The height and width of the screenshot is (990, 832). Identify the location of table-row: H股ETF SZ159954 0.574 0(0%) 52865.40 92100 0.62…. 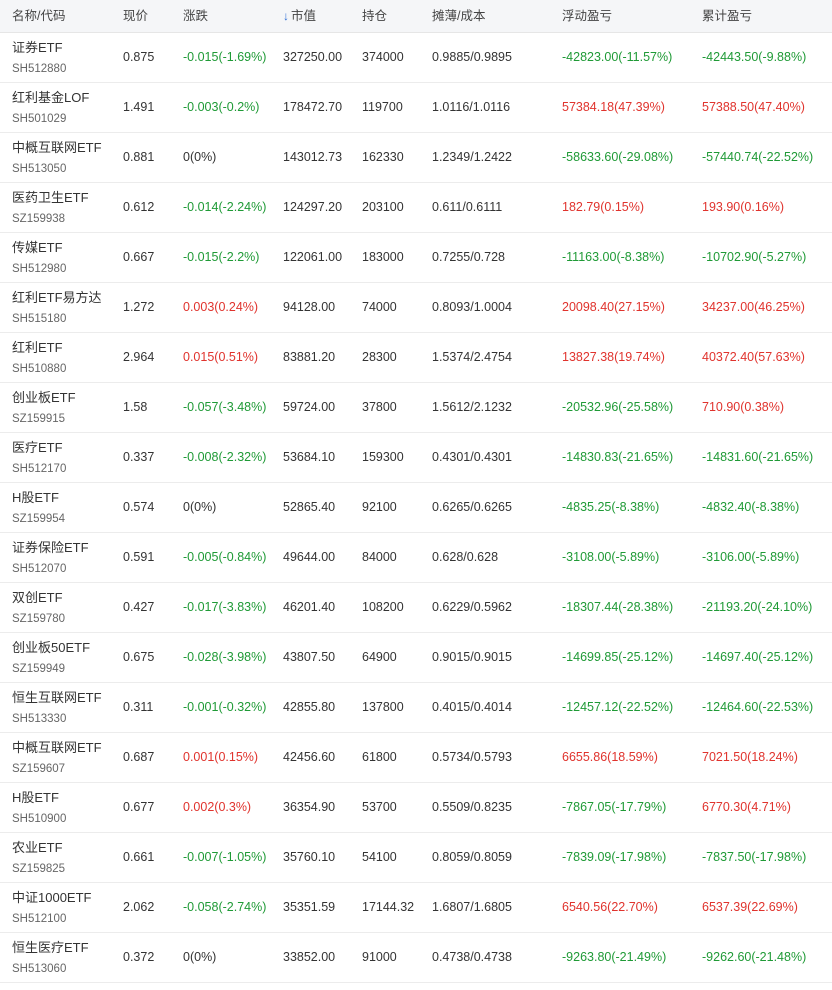
(416, 508).